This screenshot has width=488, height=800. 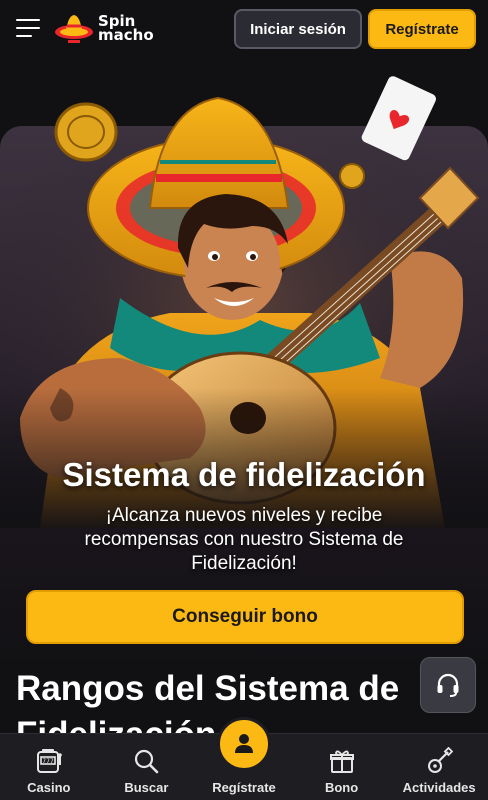 I want to click on nav-item-activities: Actividades, so click(x=439, y=767).